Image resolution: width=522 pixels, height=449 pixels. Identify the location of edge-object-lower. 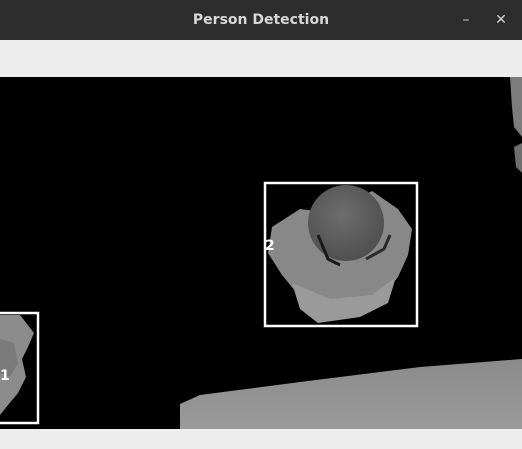
(518, 158).